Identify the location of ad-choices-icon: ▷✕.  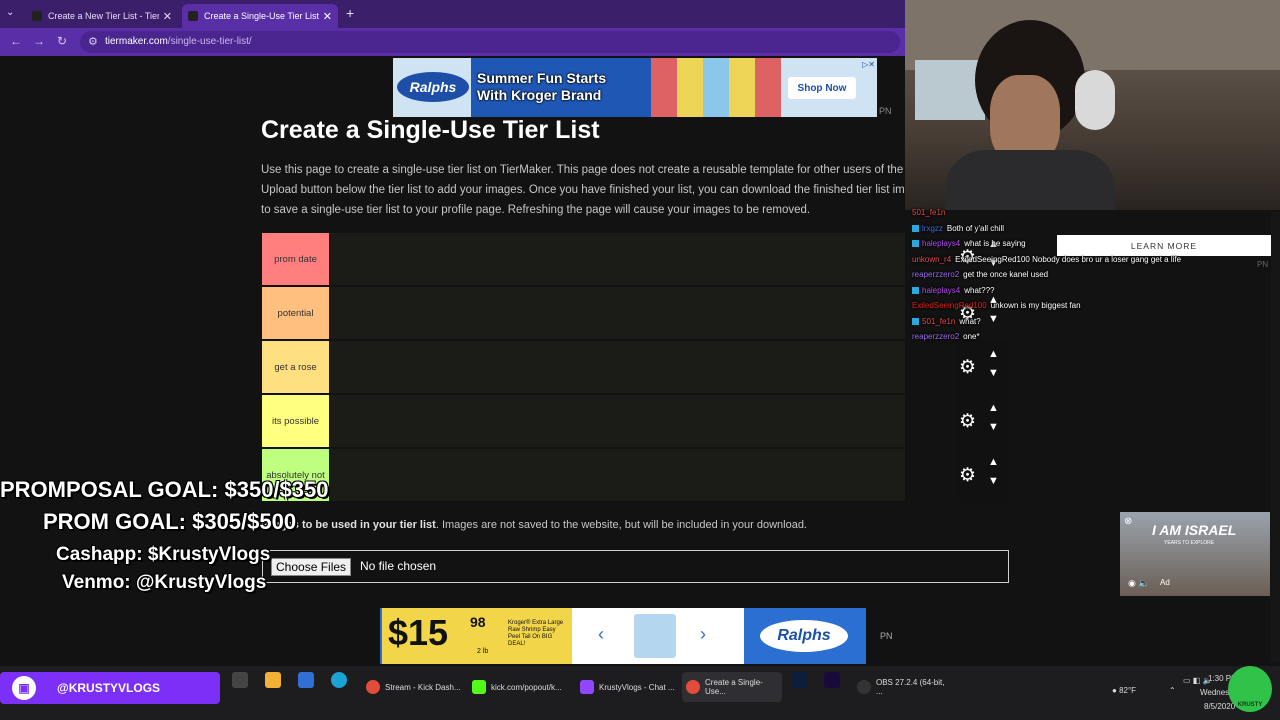
(868, 64).